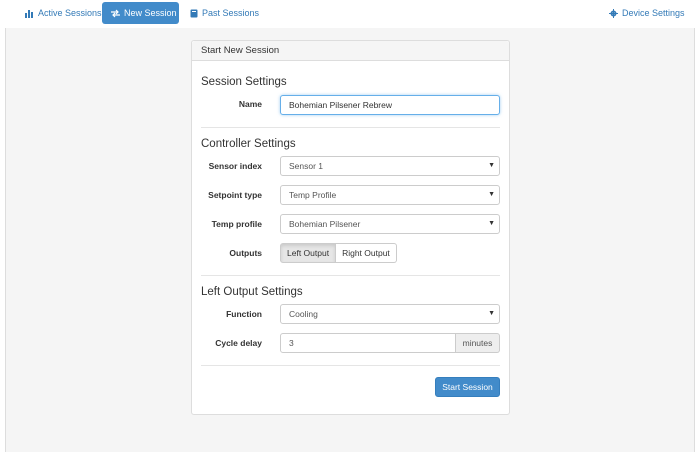  I want to click on outputs-label: Outputs, so click(245, 253).